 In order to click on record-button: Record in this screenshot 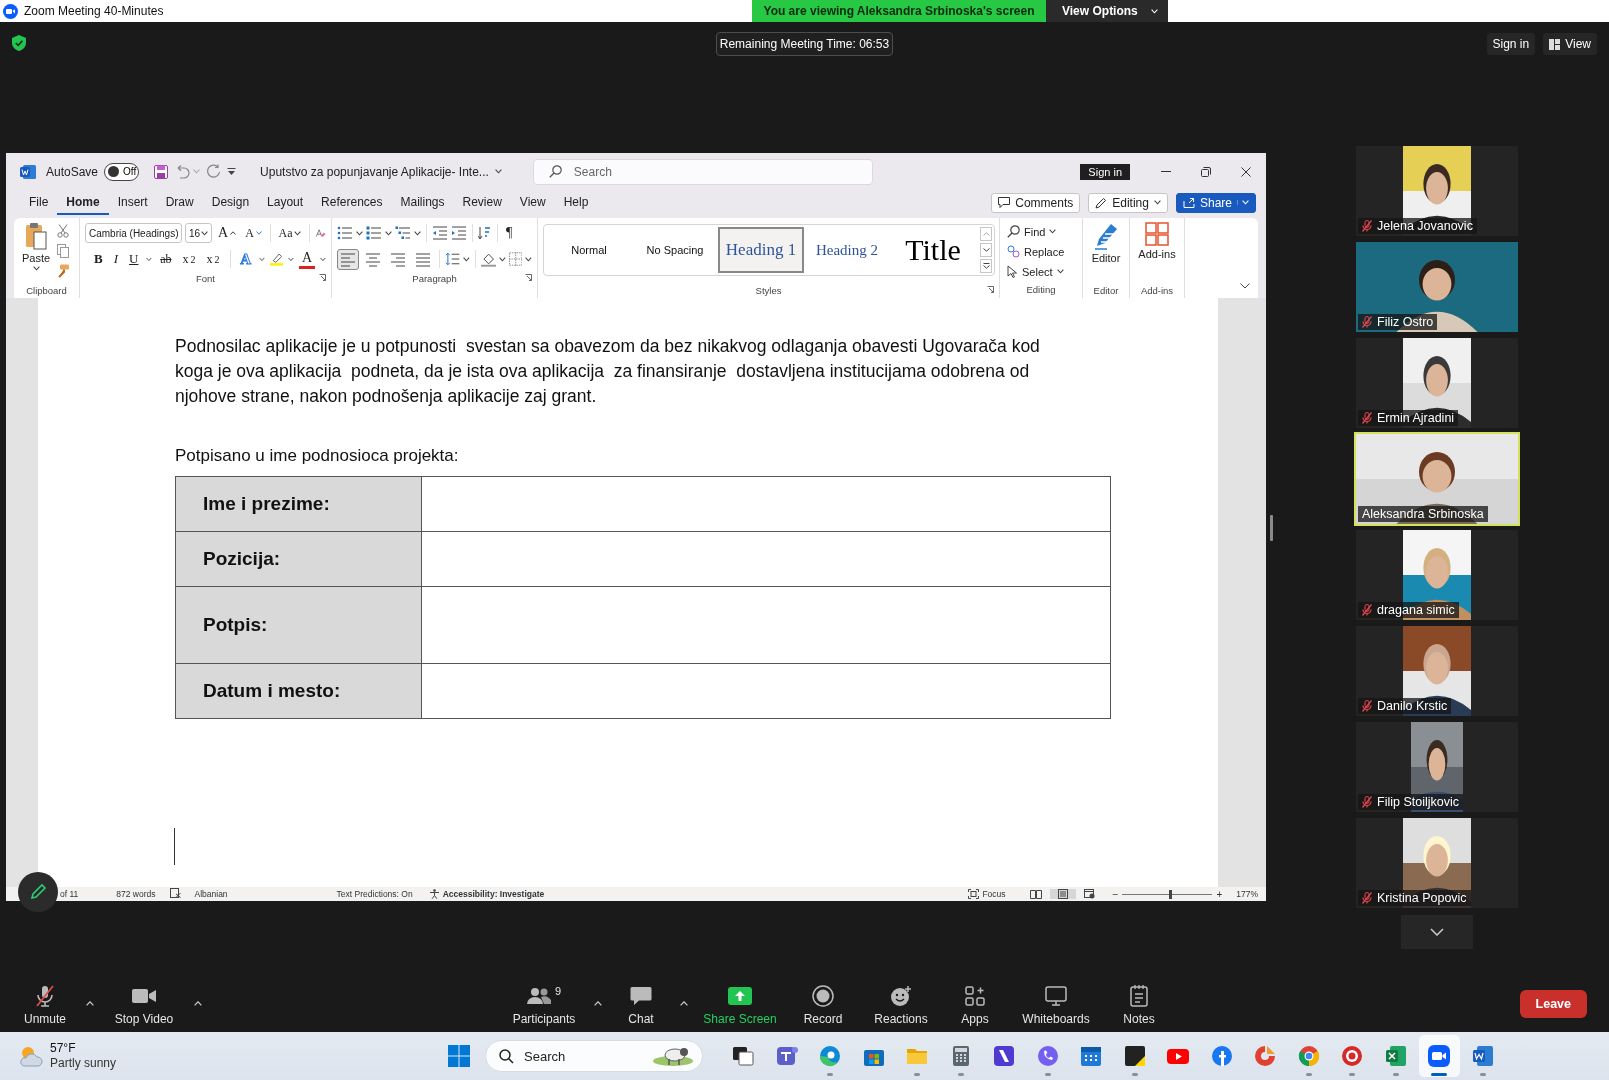, I will do `click(823, 1003)`.